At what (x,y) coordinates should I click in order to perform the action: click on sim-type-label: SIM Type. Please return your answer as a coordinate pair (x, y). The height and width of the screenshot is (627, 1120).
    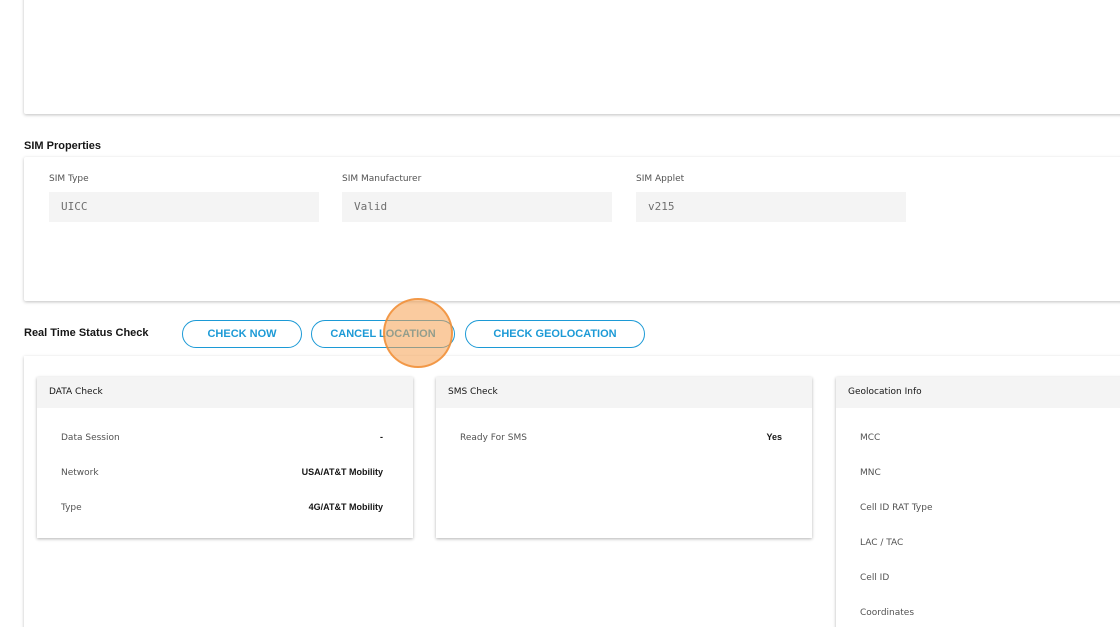
    Looking at the image, I should click on (69, 179).